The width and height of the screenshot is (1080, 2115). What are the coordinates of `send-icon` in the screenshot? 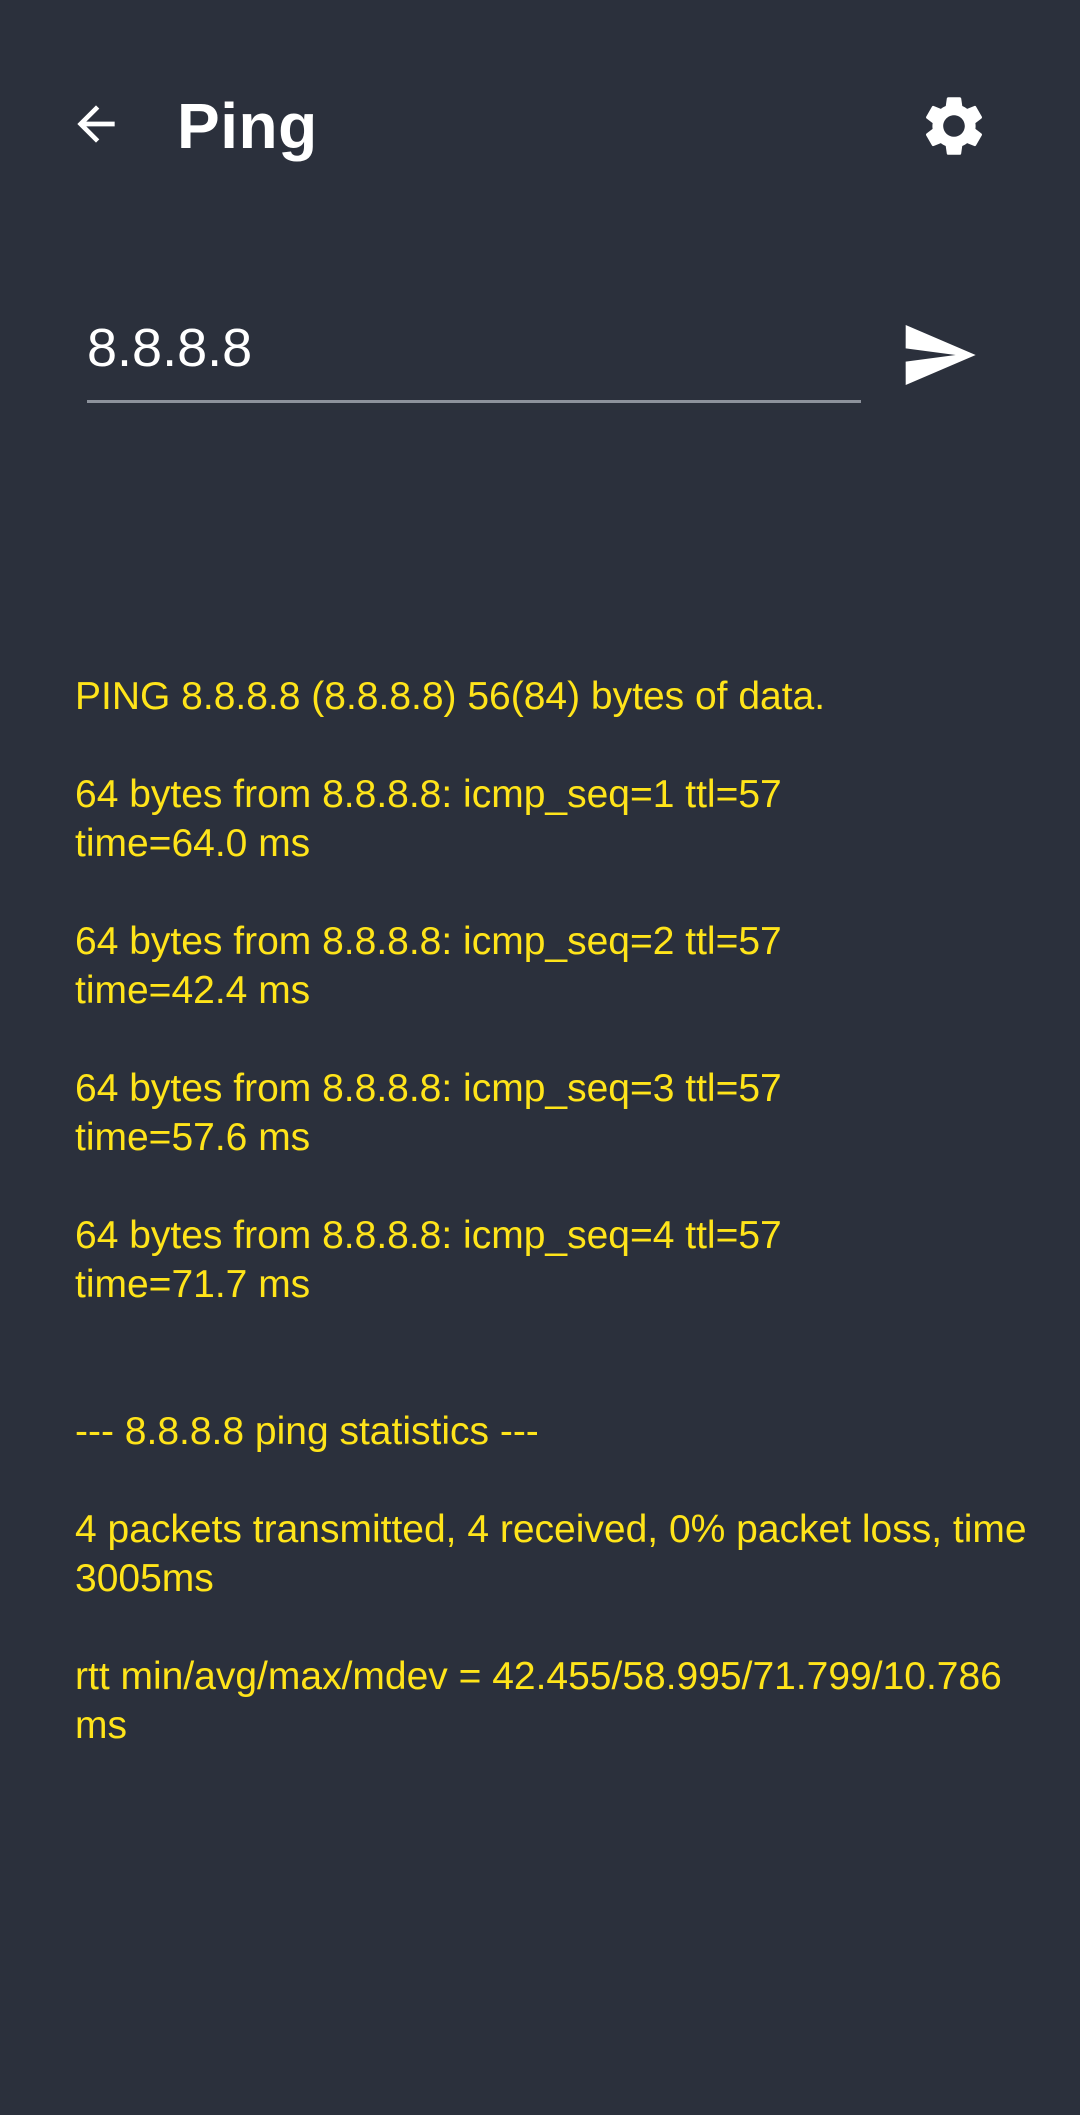 It's located at (940, 355).